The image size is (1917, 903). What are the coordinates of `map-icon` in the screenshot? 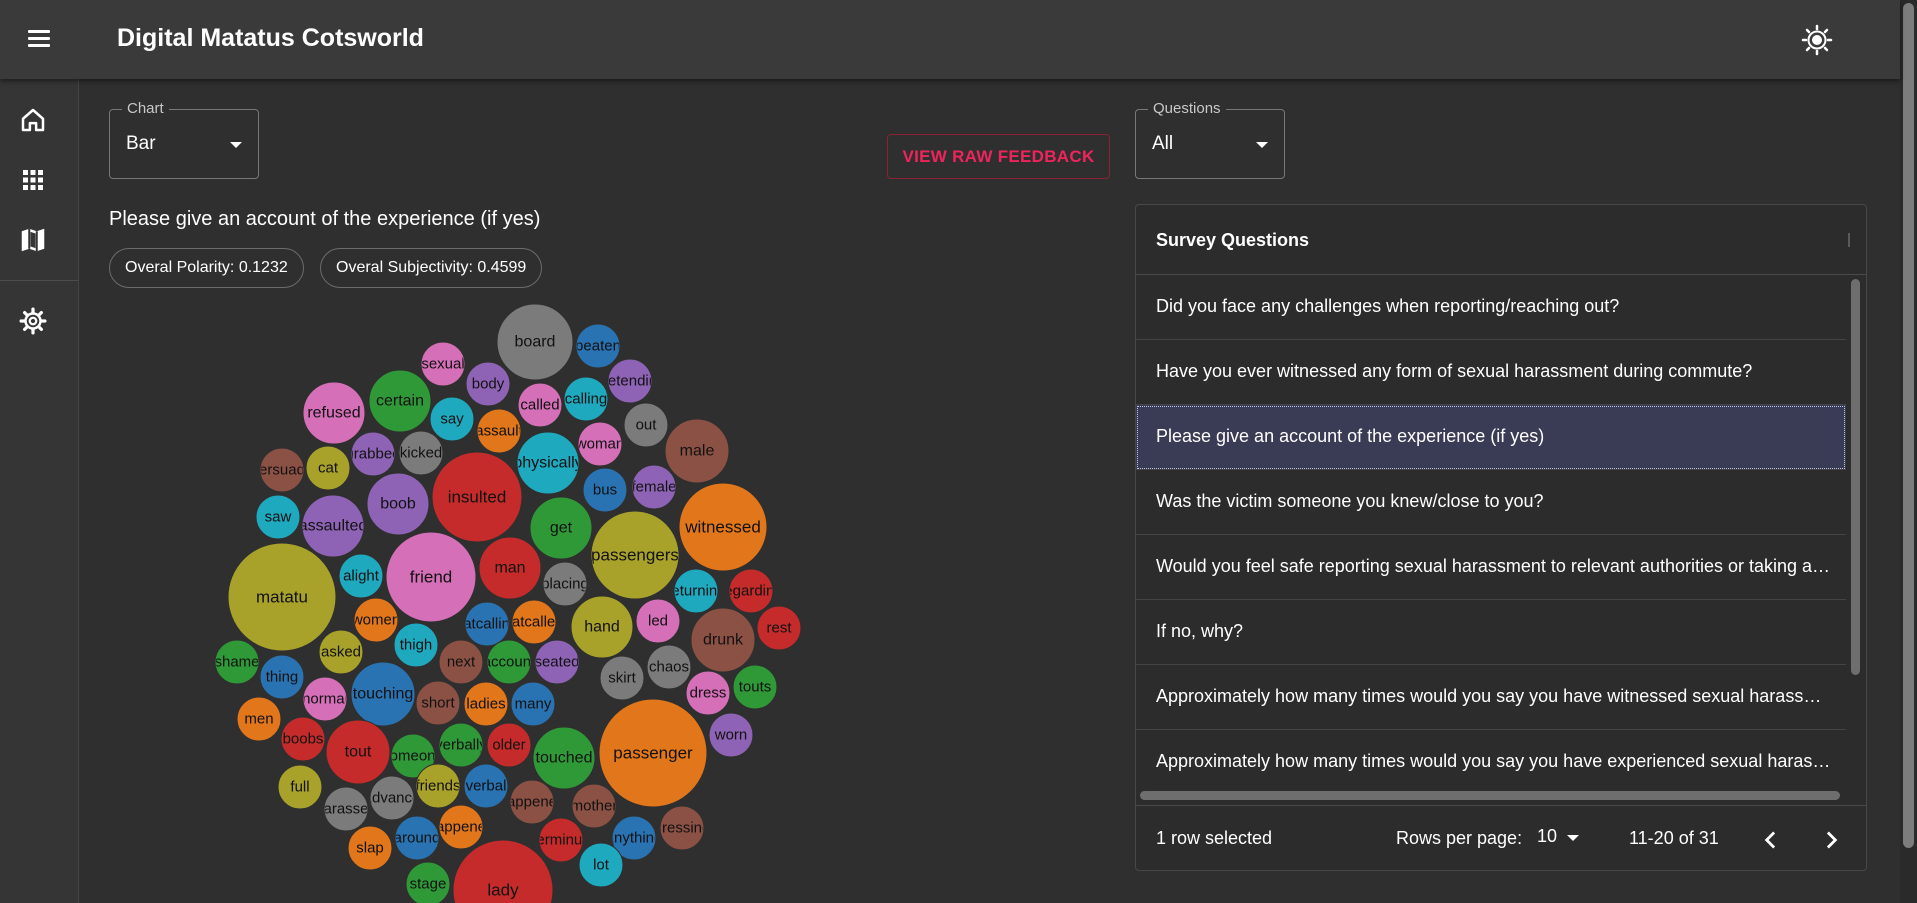 It's located at (33, 240).